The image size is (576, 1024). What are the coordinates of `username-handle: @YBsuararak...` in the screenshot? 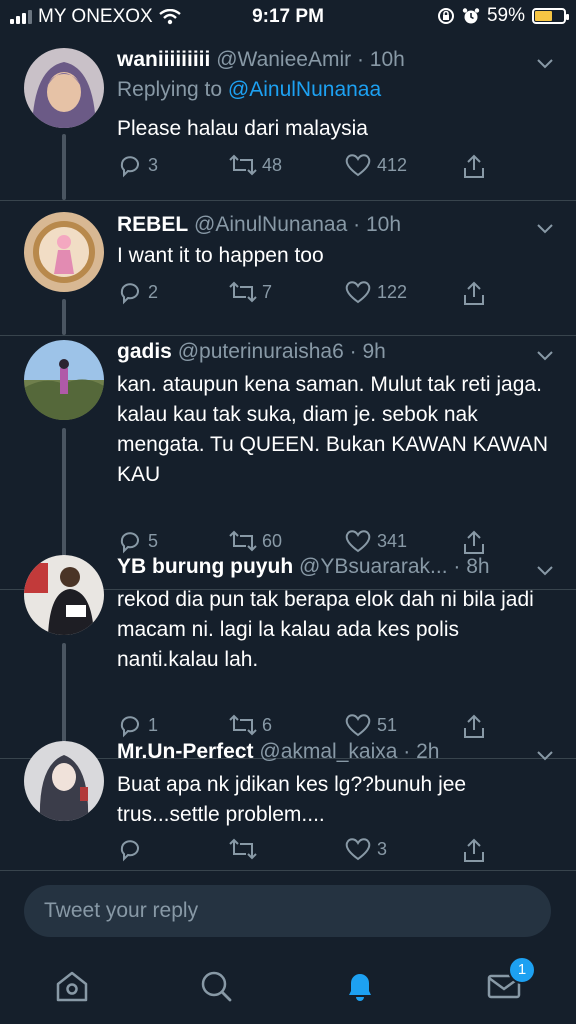 It's located at (373, 566).